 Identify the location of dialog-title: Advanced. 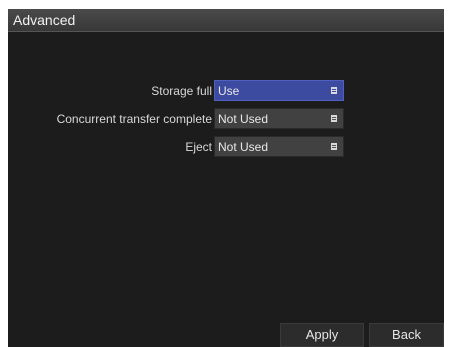
(44, 20).